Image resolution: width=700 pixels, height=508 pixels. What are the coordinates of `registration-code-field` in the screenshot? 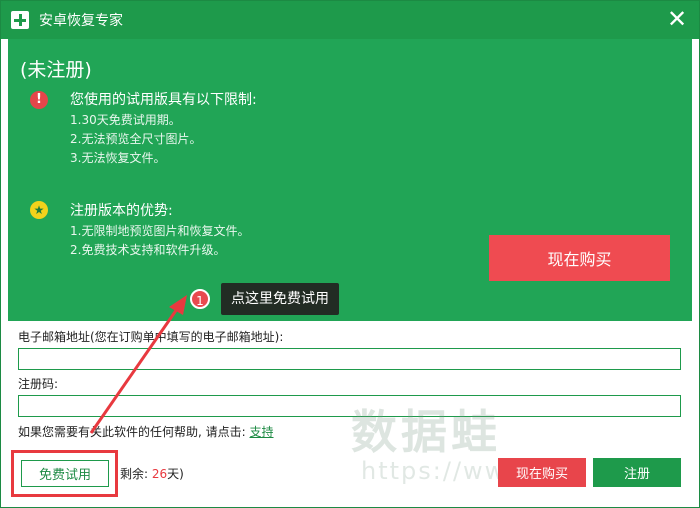 It's located at (349, 406).